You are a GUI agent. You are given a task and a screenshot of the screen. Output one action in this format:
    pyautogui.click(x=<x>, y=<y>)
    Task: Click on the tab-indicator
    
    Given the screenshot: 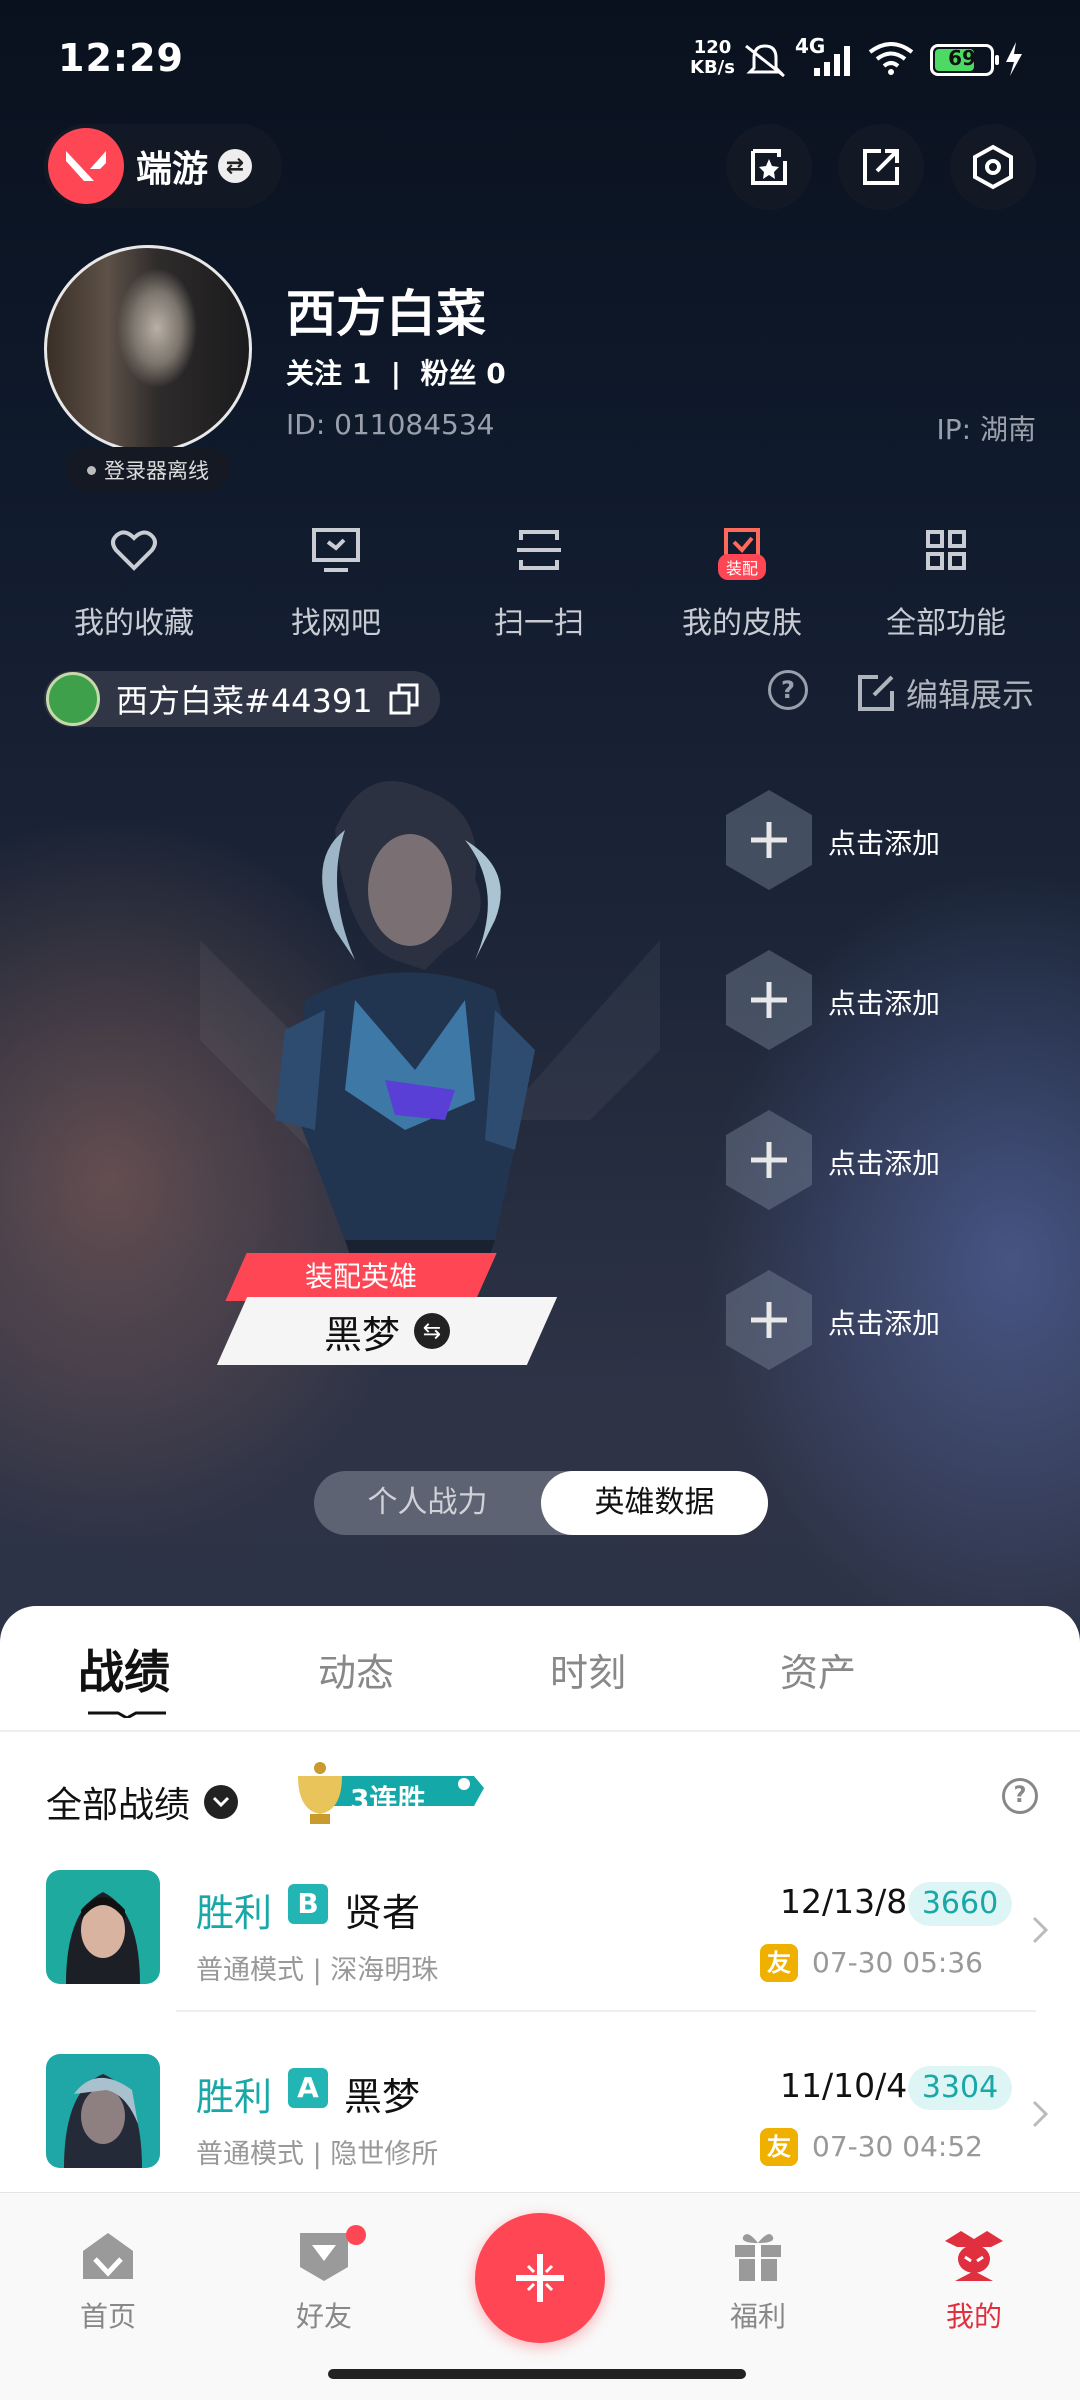 What is the action you would take?
    pyautogui.click(x=127, y=1714)
    